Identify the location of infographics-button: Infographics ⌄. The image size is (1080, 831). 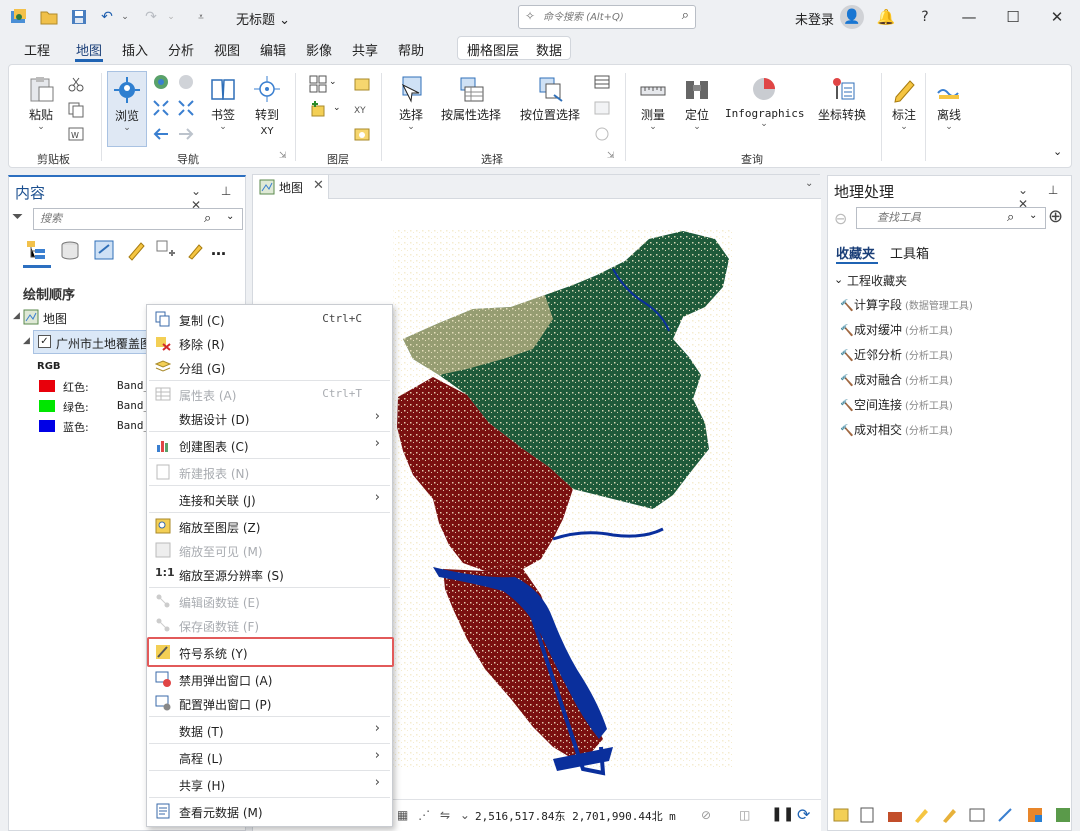
(764, 102).